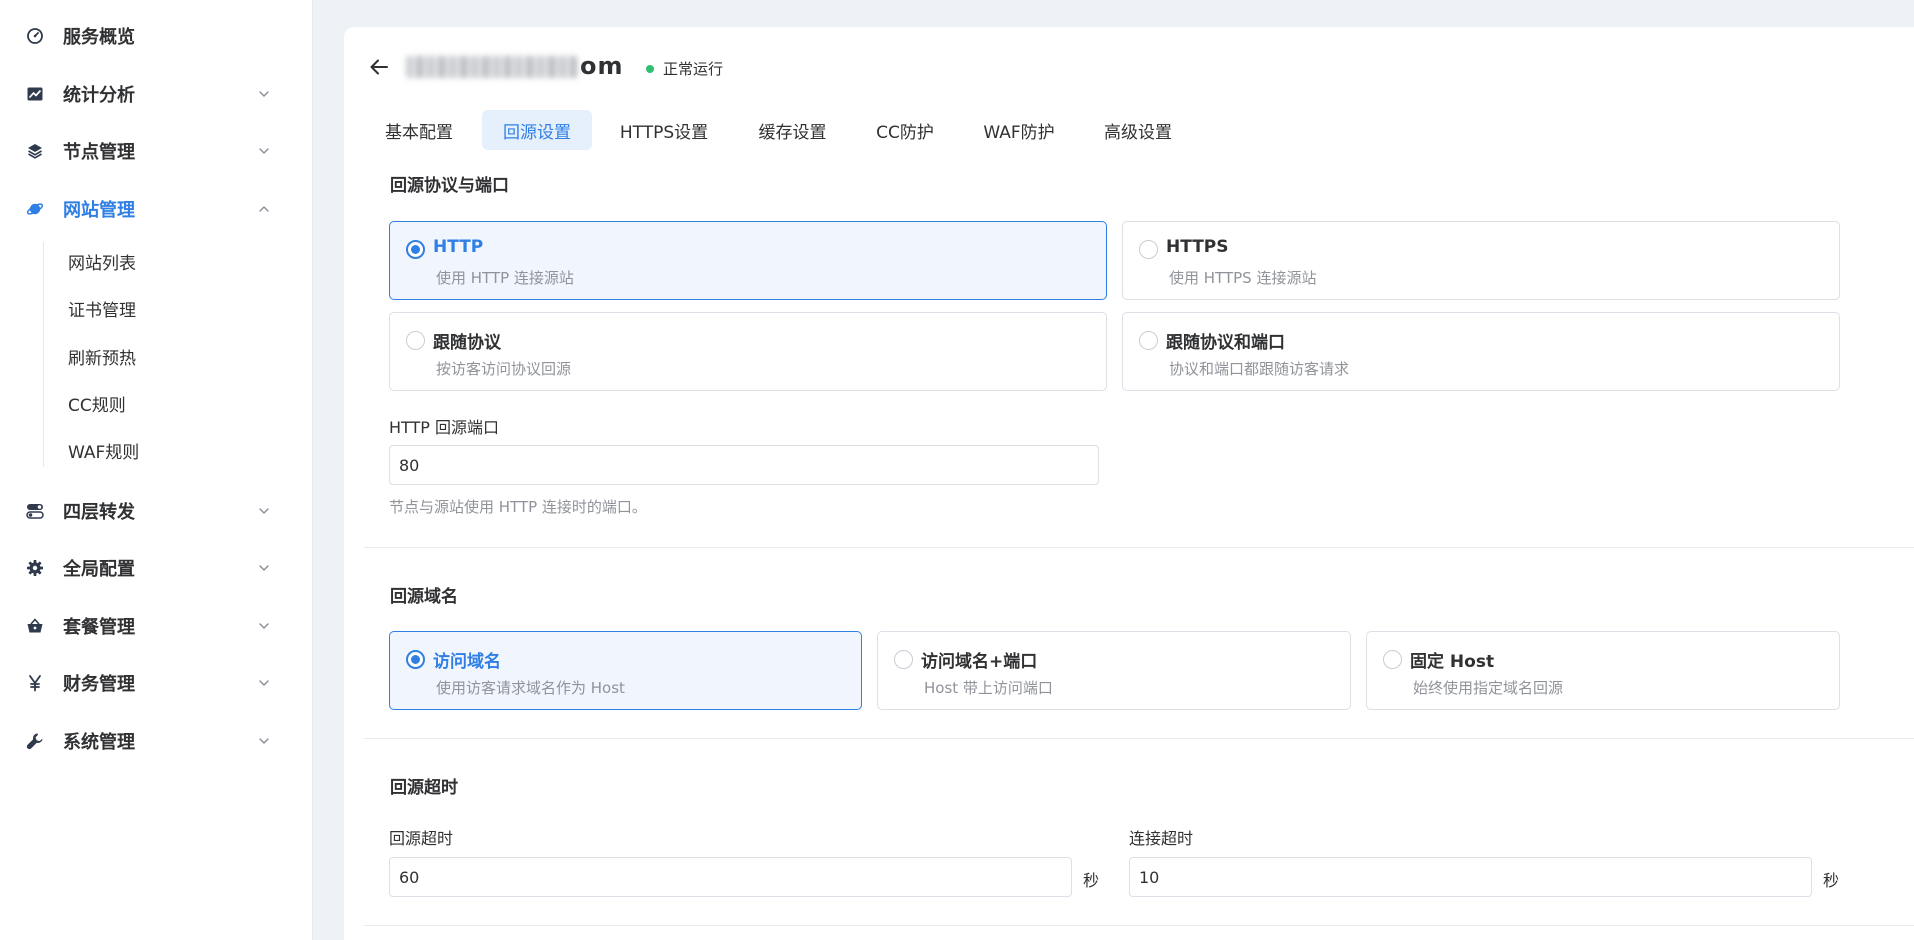  What do you see at coordinates (505, 278) in the screenshot?
I see `option-desc: 使用 HTTP 连接源站` at bounding box center [505, 278].